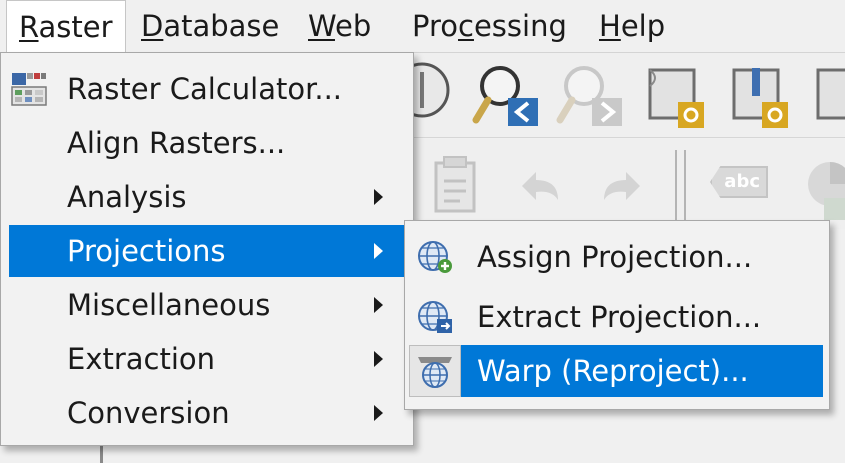 Image resolution: width=845 pixels, height=463 pixels. I want to click on new-3d-map-view-icon, so click(763, 99).